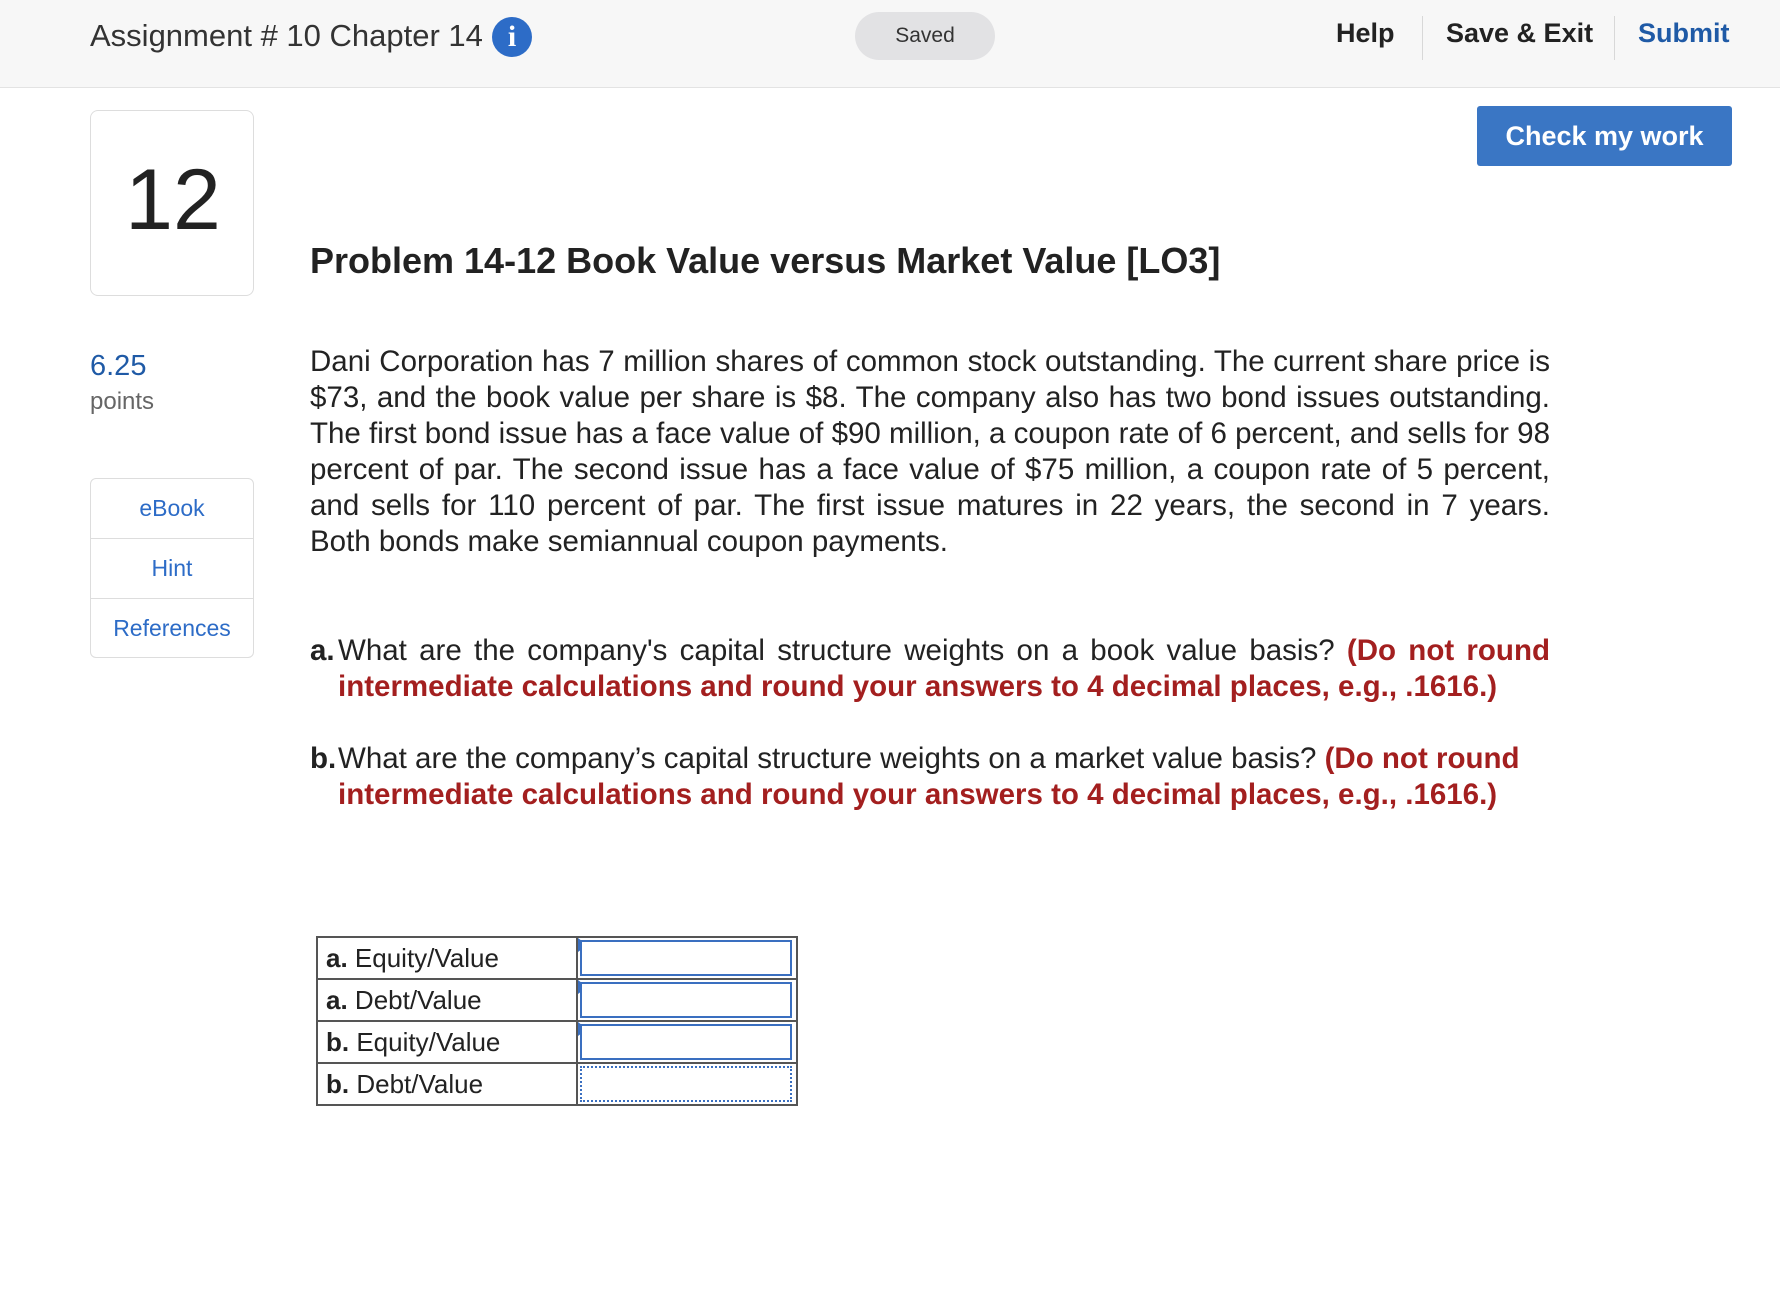  I want to click on debt-value-book-input, so click(686, 1000).